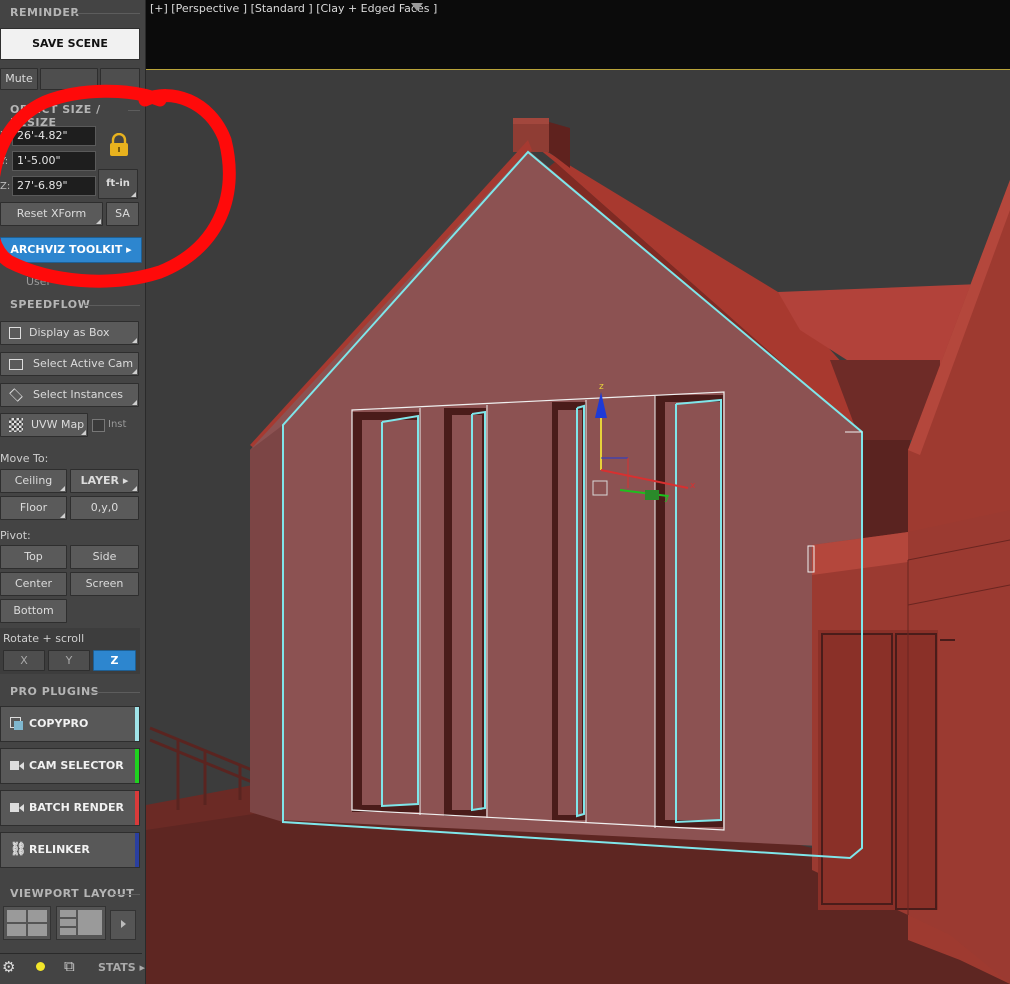 Image resolution: width=1010 pixels, height=984 pixels. What do you see at coordinates (104, 481) in the screenshot?
I see `layer-button: LAYER ▸` at bounding box center [104, 481].